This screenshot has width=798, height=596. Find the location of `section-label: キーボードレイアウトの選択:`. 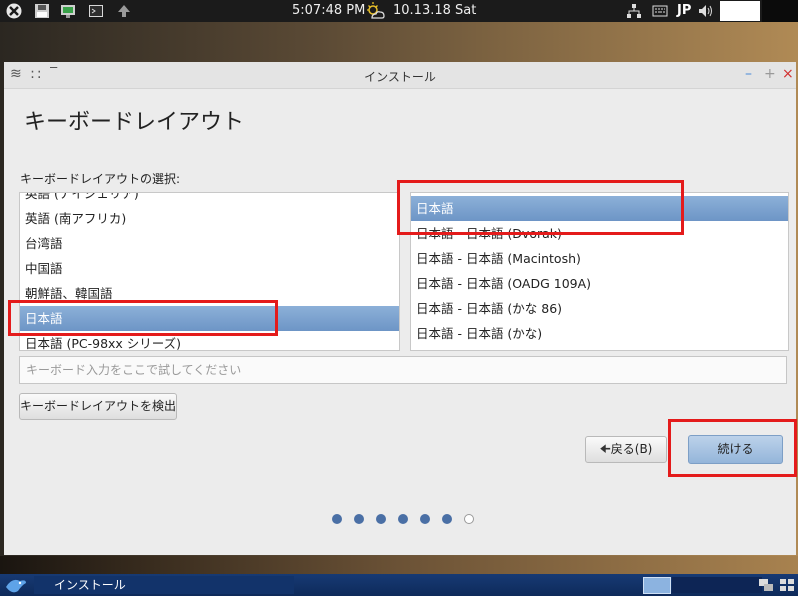

section-label: キーボードレイアウトの選択: is located at coordinates (100, 179).